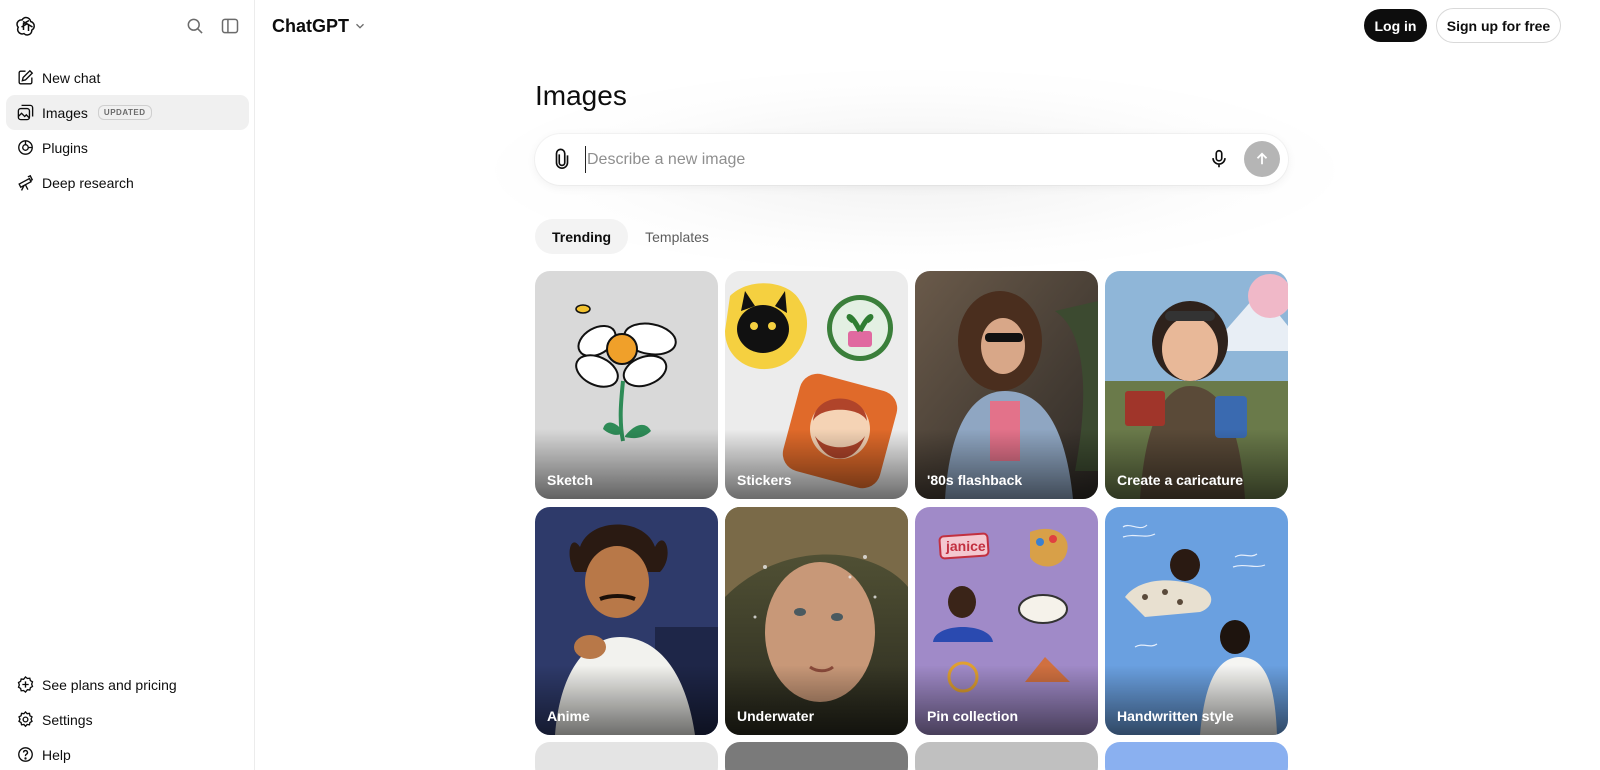  Describe the element at coordinates (71, 77) in the screenshot. I see `sidebar-item-label: New chat` at that location.